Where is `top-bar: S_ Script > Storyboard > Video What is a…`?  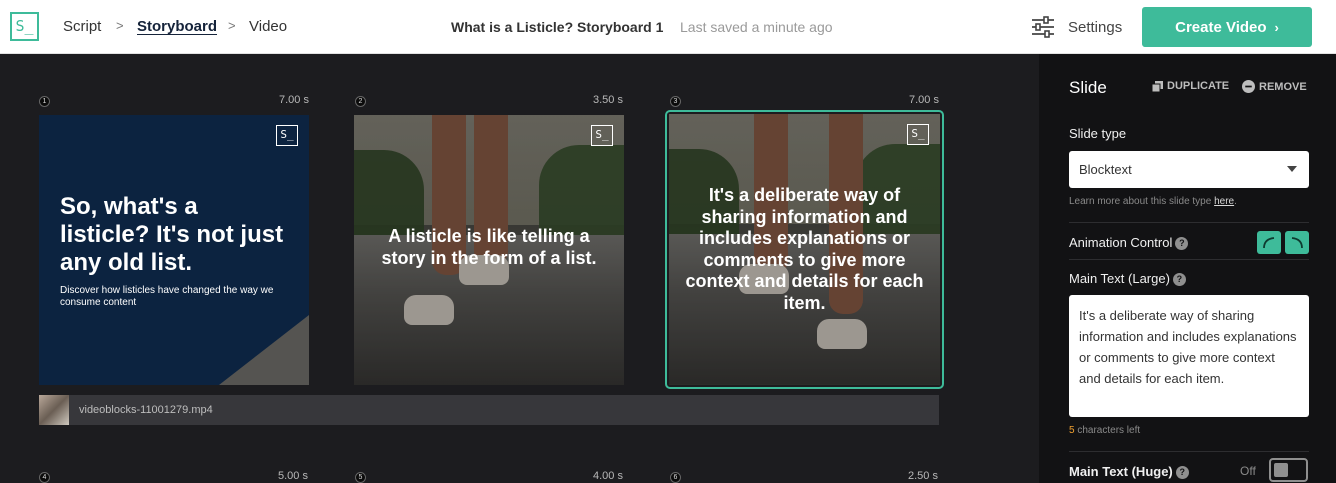 top-bar: S_ Script > Storyboard > Video What is a… is located at coordinates (668, 27).